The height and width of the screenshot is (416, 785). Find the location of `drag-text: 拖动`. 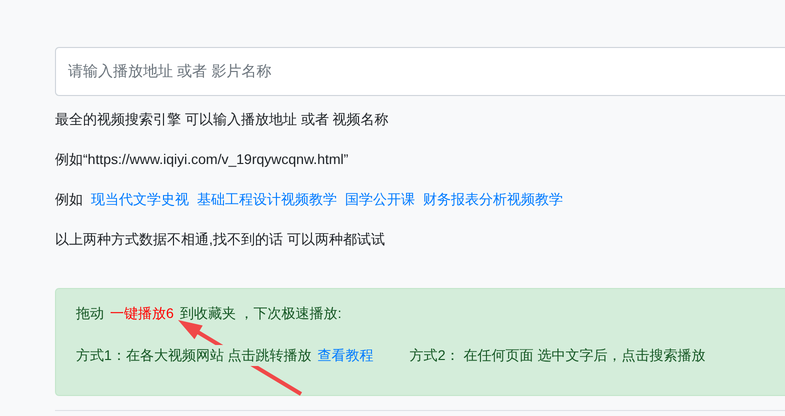

drag-text: 拖动 is located at coordinates (90, 313).